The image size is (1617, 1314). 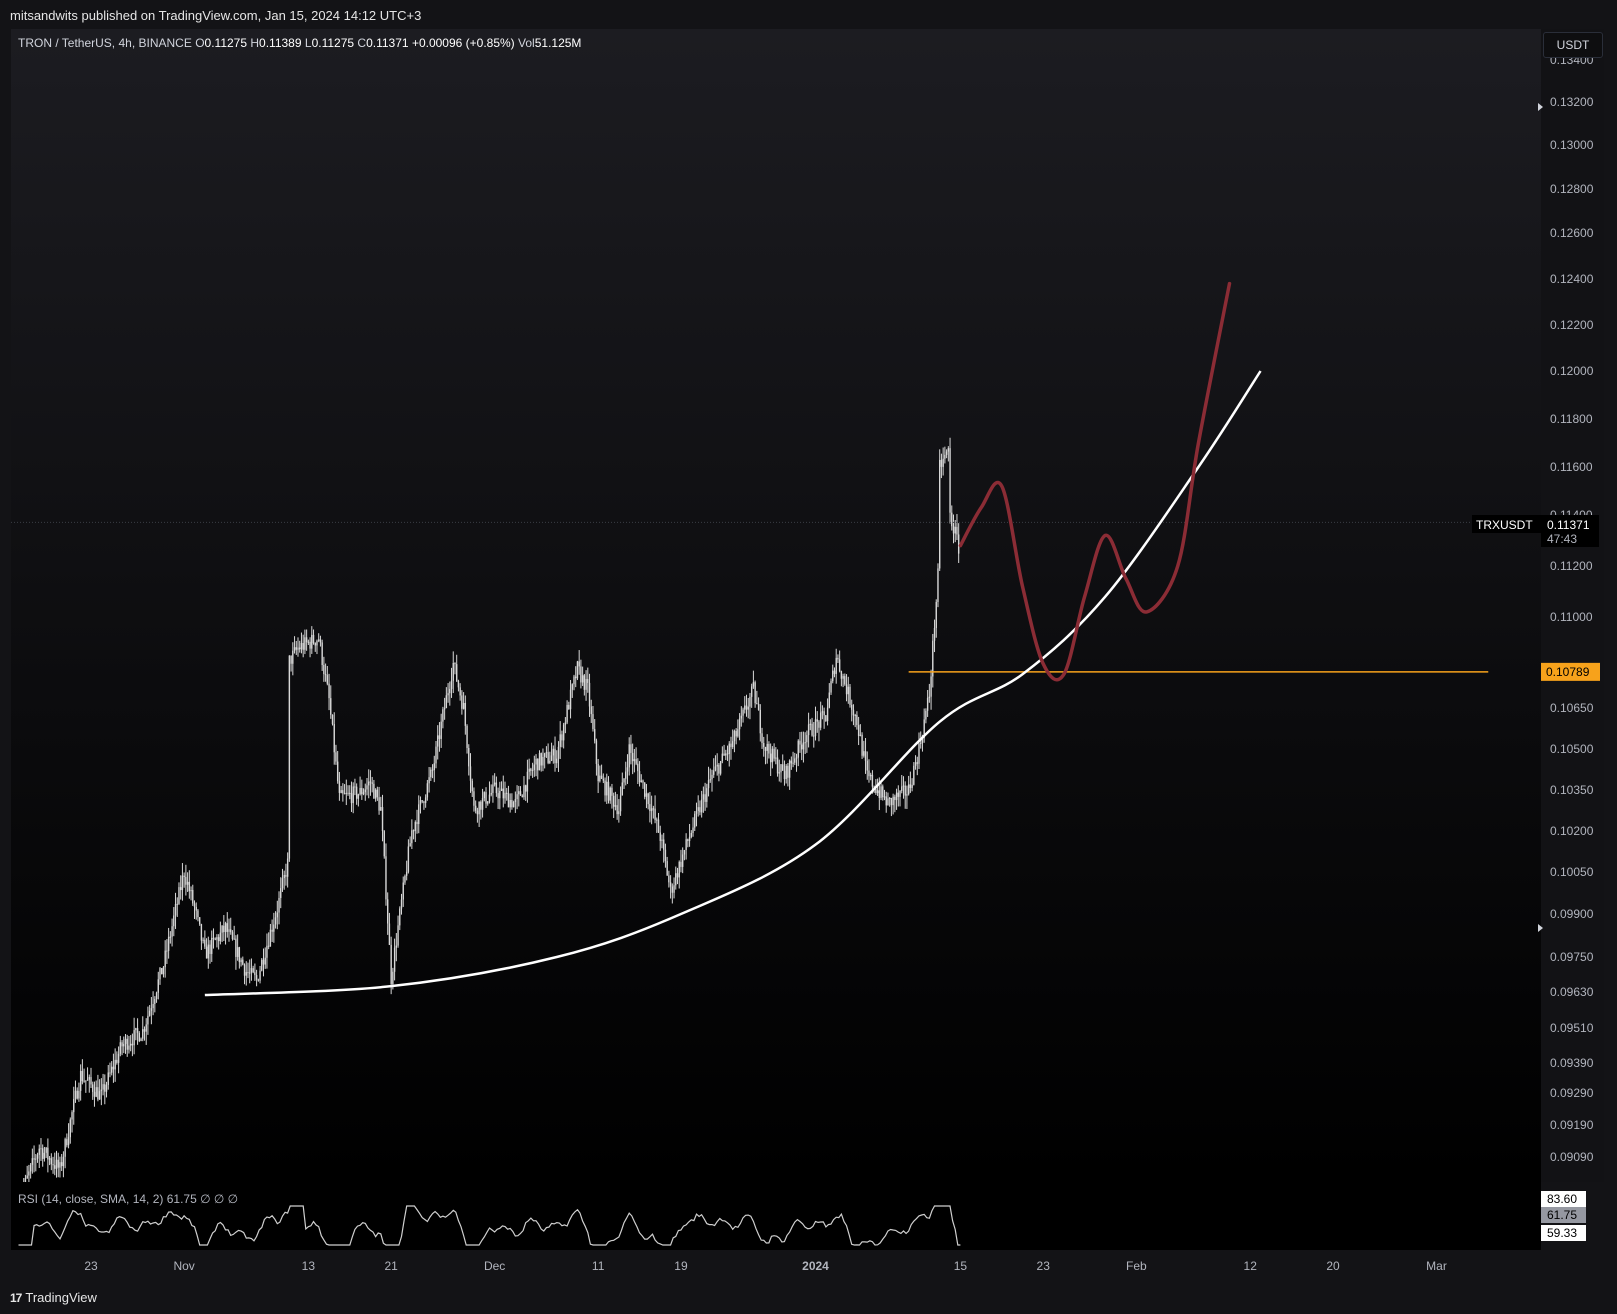 I want to click on price-tick-label: 0.11000, so click(x=1571, y=617).